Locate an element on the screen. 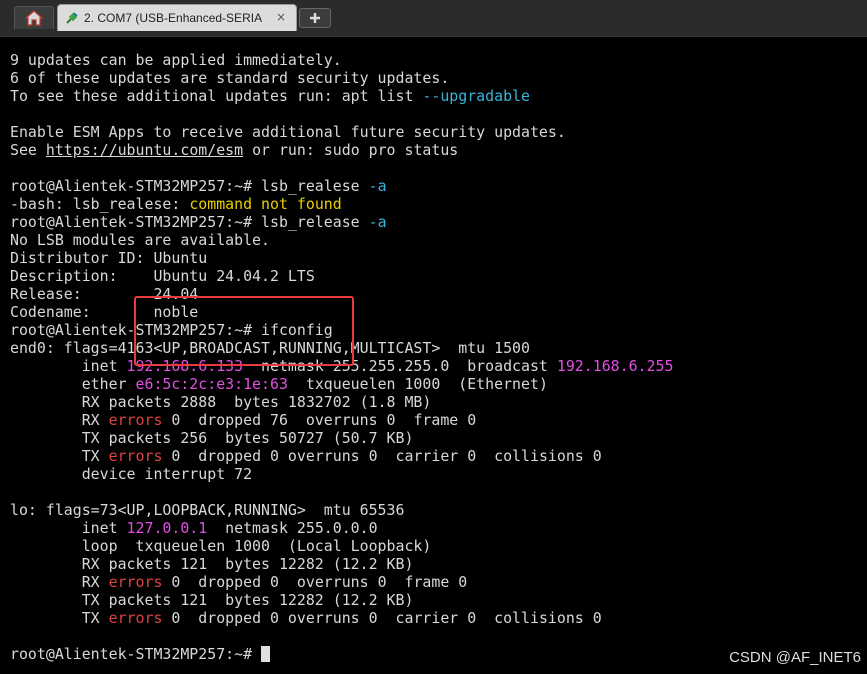 Image resolution: width=867 pixels, height=674 pixels. terminal-text: netmask 255.0.0.0 is located at coordinates (292, 528).